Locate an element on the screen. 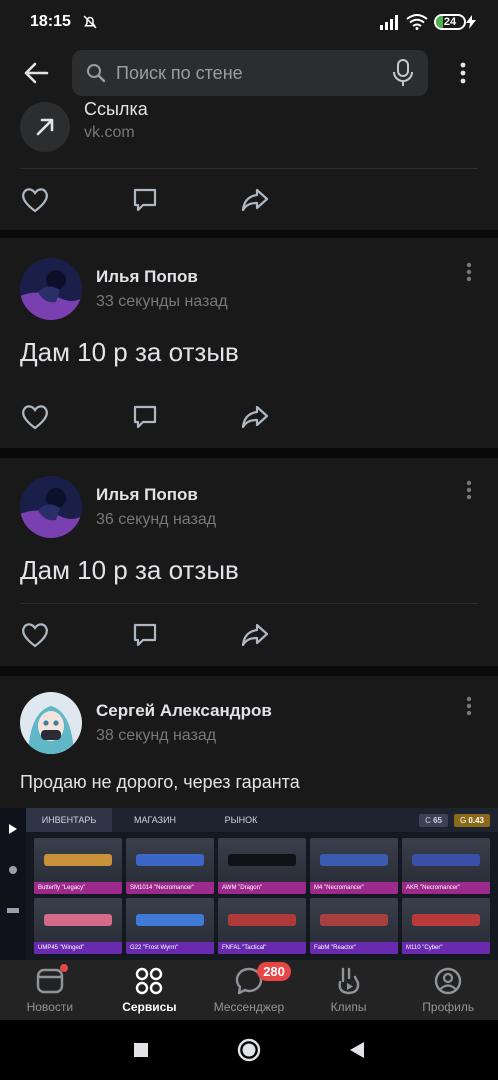  post-card: Ссылка vk.com is located at coordinates (249, 166).